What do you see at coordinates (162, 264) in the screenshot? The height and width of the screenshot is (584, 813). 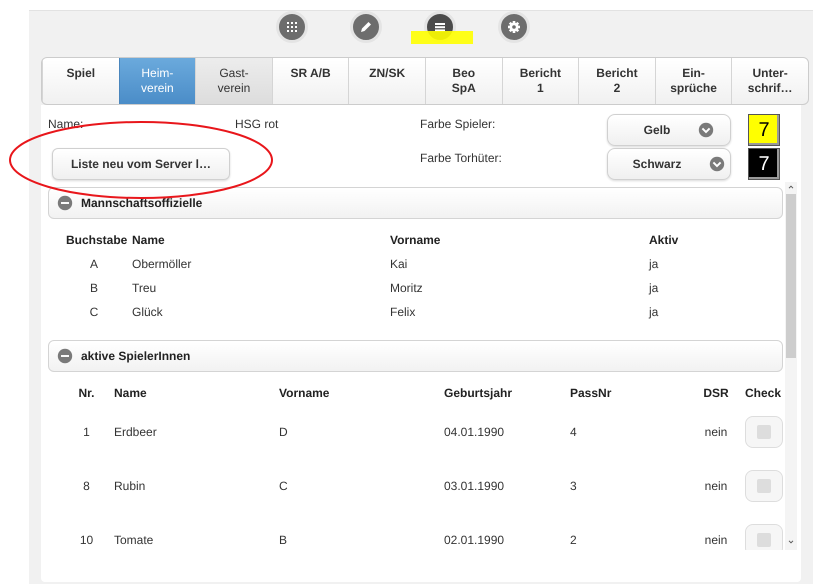 I see `table-cell-text: Obermöller` at bounding box center [162, 264].